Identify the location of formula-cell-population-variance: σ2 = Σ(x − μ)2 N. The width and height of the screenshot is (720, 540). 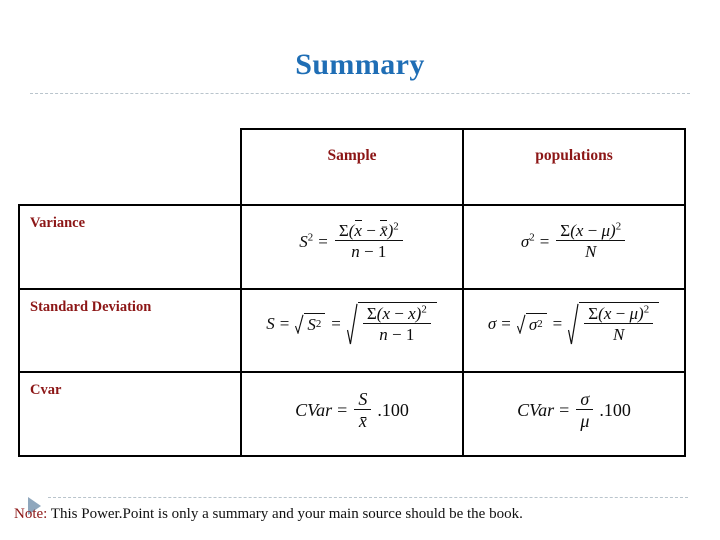
(574, 247).